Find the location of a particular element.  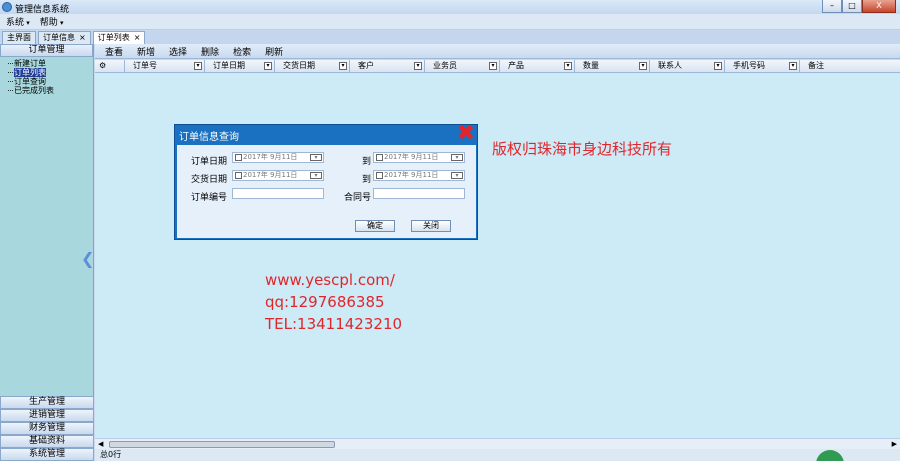

select-button: 选择 is located at coordinates (178, 51).